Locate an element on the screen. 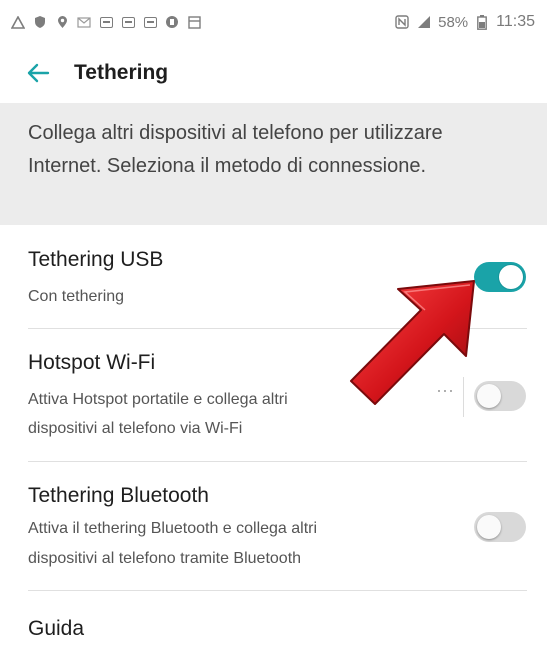 The height and width of the screenshot is (662, 547). vertical-separator is located at coordinates (463, 397).